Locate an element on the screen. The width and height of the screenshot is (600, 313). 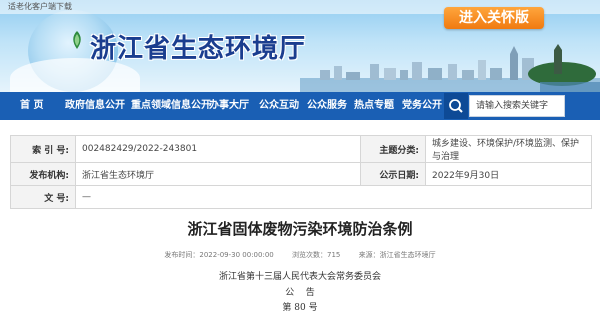
announcement-line: 公 告 is located at coordinates (300, 293).